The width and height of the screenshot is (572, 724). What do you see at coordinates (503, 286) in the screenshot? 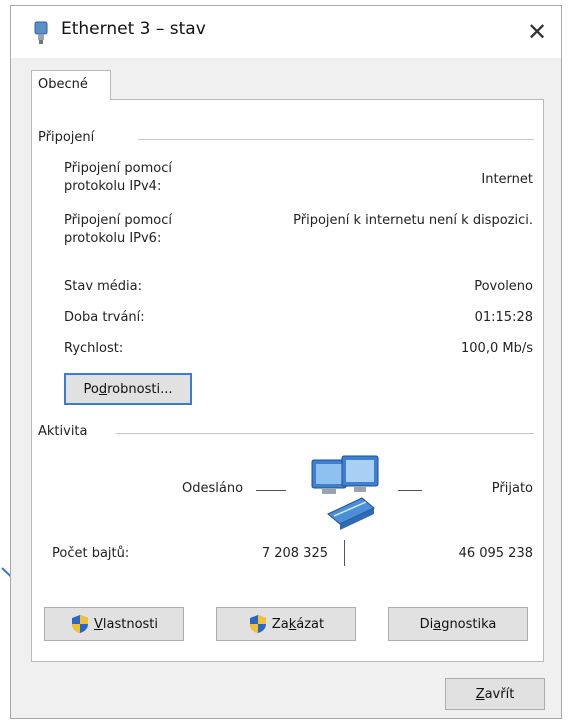
I see `media-state-value: Povoleno` at bounding box center [503, 286].